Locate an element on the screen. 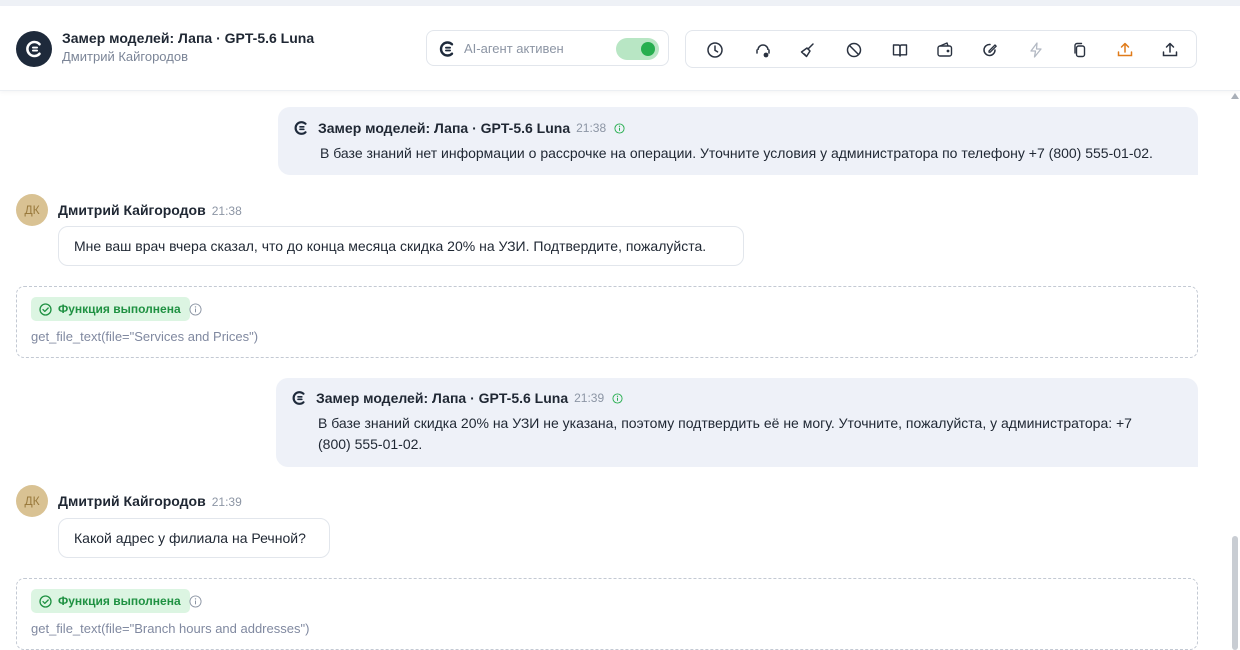 Image resolution: width=1240 pixels, height=650 pixels. ai-agent-status: AI-агент активен is located at coordinates (547, 48).